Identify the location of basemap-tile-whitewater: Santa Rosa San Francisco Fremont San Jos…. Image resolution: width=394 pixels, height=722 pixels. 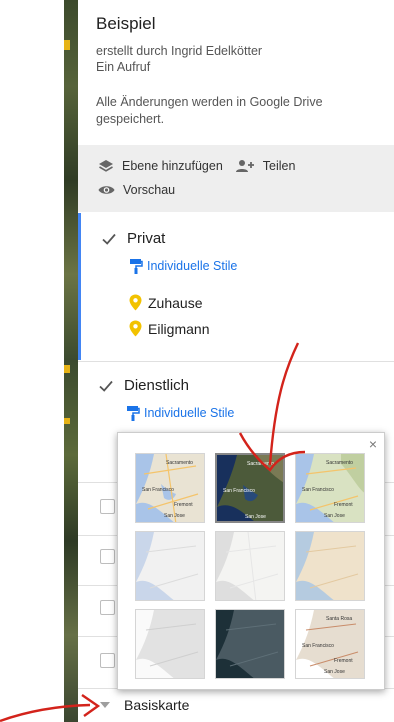
(330, 644).